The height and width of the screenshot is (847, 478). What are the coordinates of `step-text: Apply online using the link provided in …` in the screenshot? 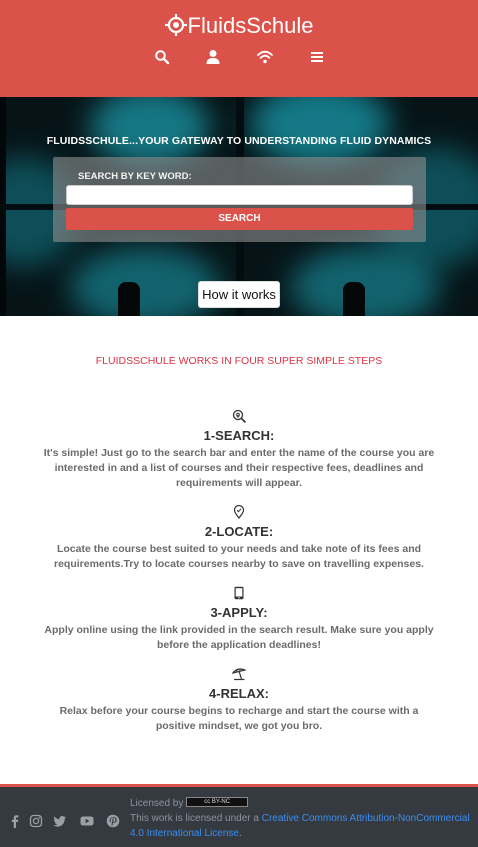 It's located at (239, 637).